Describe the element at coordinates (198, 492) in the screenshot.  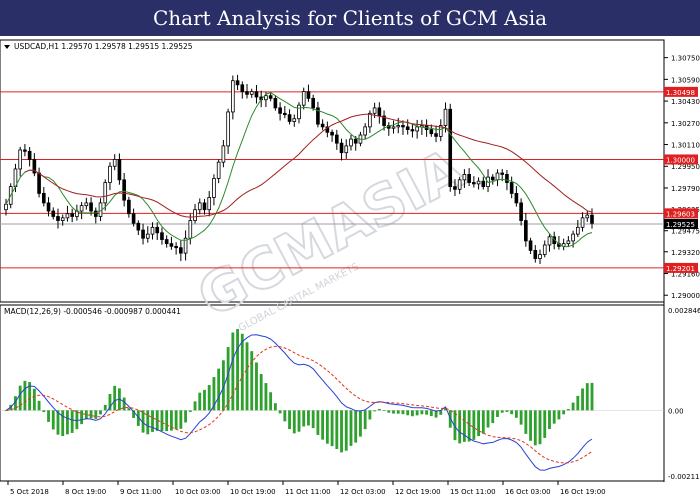
I see `time-tick-label: 10 Oct 03:00` at that location.